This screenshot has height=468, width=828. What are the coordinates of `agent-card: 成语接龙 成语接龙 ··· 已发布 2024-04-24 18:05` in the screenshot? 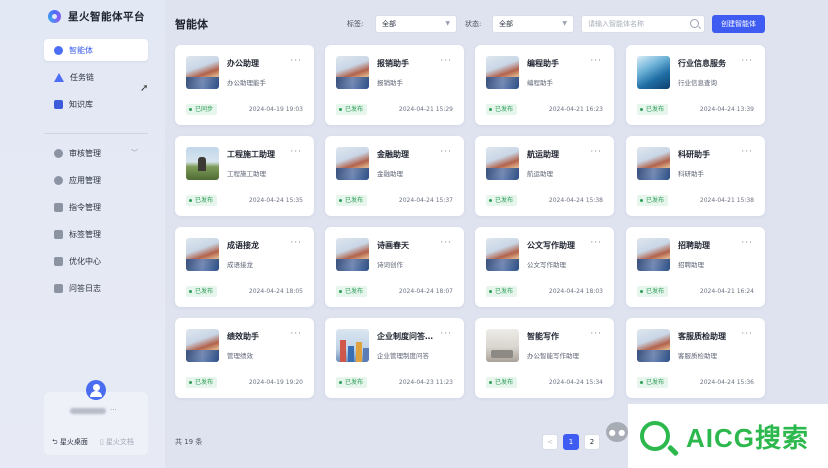 It's located at (244, 267).